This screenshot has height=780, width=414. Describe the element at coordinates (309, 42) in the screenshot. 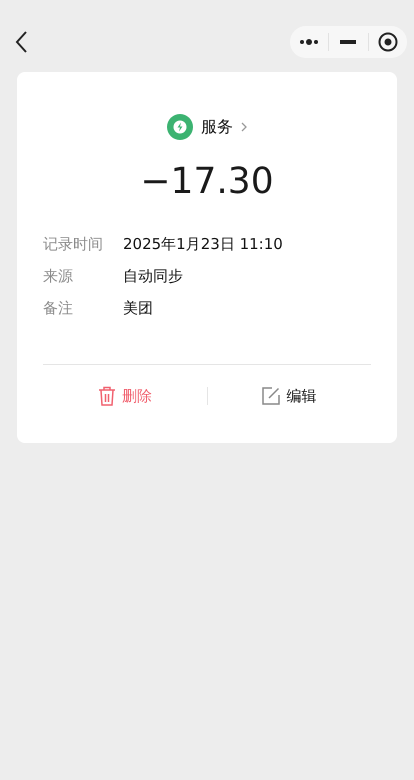

I see `more-icon` at that location.